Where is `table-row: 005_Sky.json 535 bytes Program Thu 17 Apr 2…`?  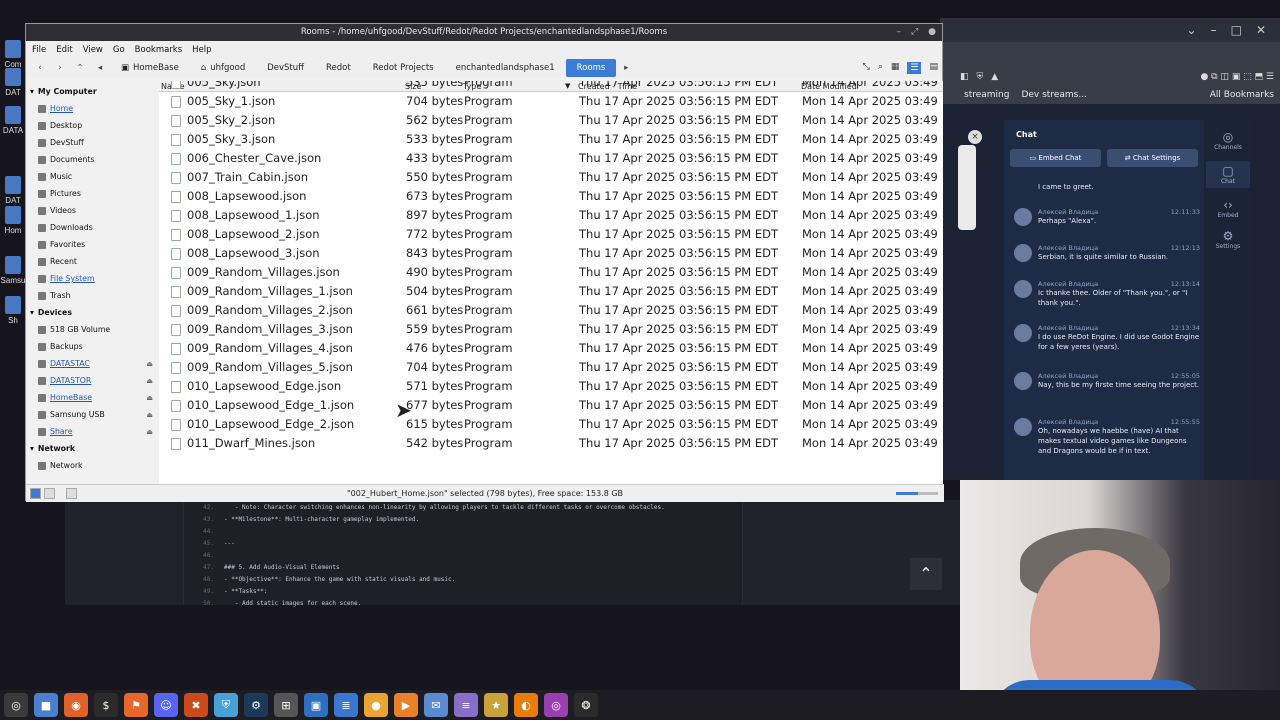 table-row: 005_Sky.json 535 bytes Program Thu 17 Apr 2… is located at coordinates (551, 86).